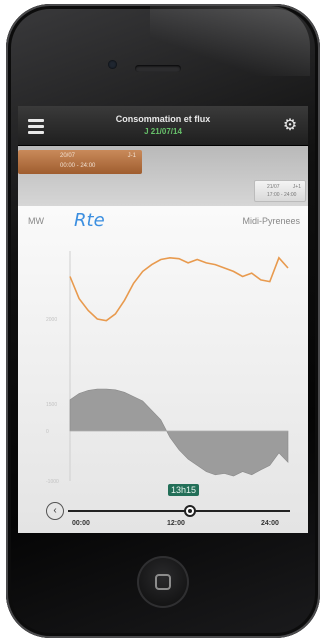 Image resolution: width=326 pixels, height=642 pixels. Describe the element at coordinates (112, 64) in the screenshot. I see `front-camera` at that location.